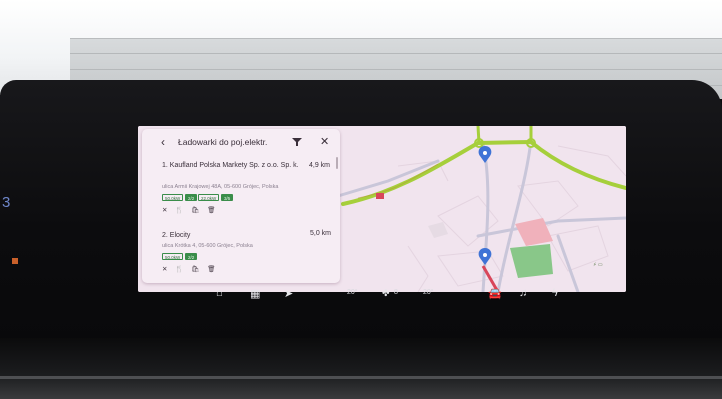  I want to click on availability-chip: 3/5, so click(227, 197).